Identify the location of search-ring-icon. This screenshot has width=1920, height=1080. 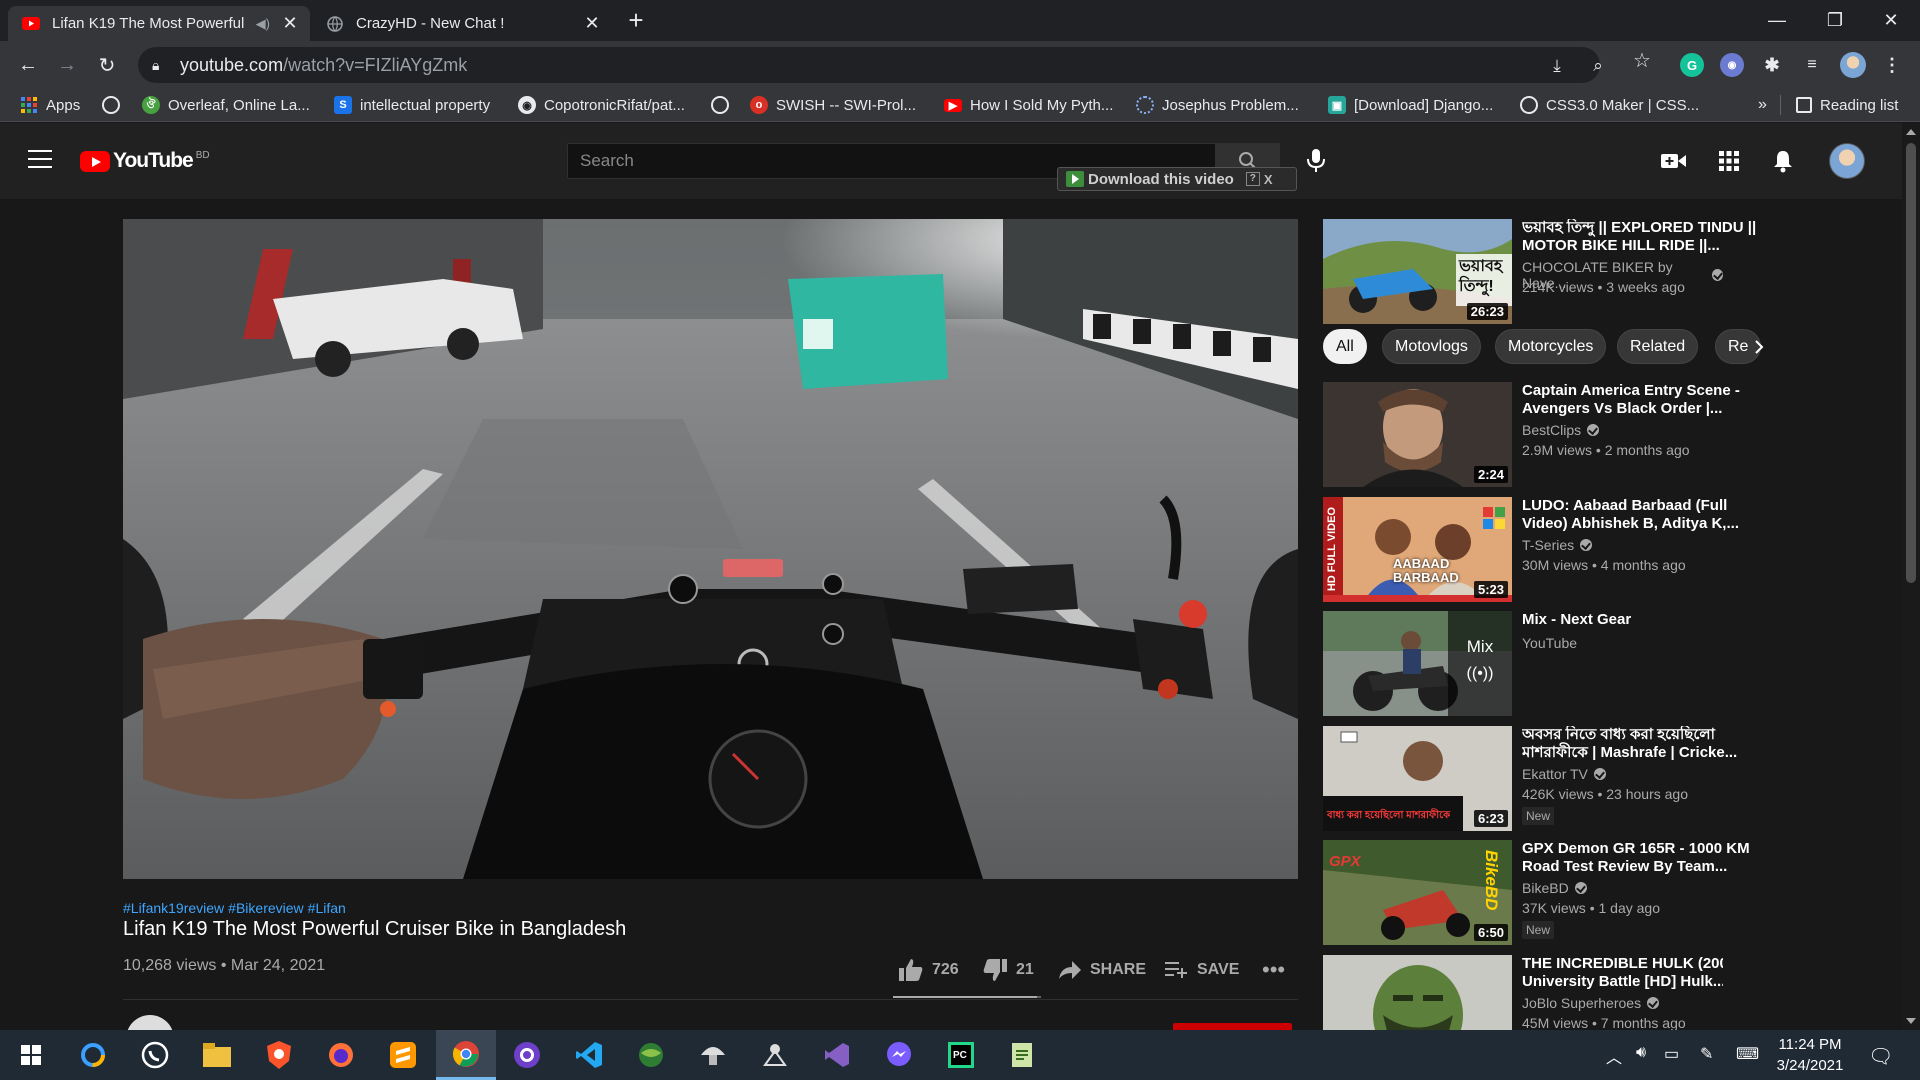
(93, 1055).